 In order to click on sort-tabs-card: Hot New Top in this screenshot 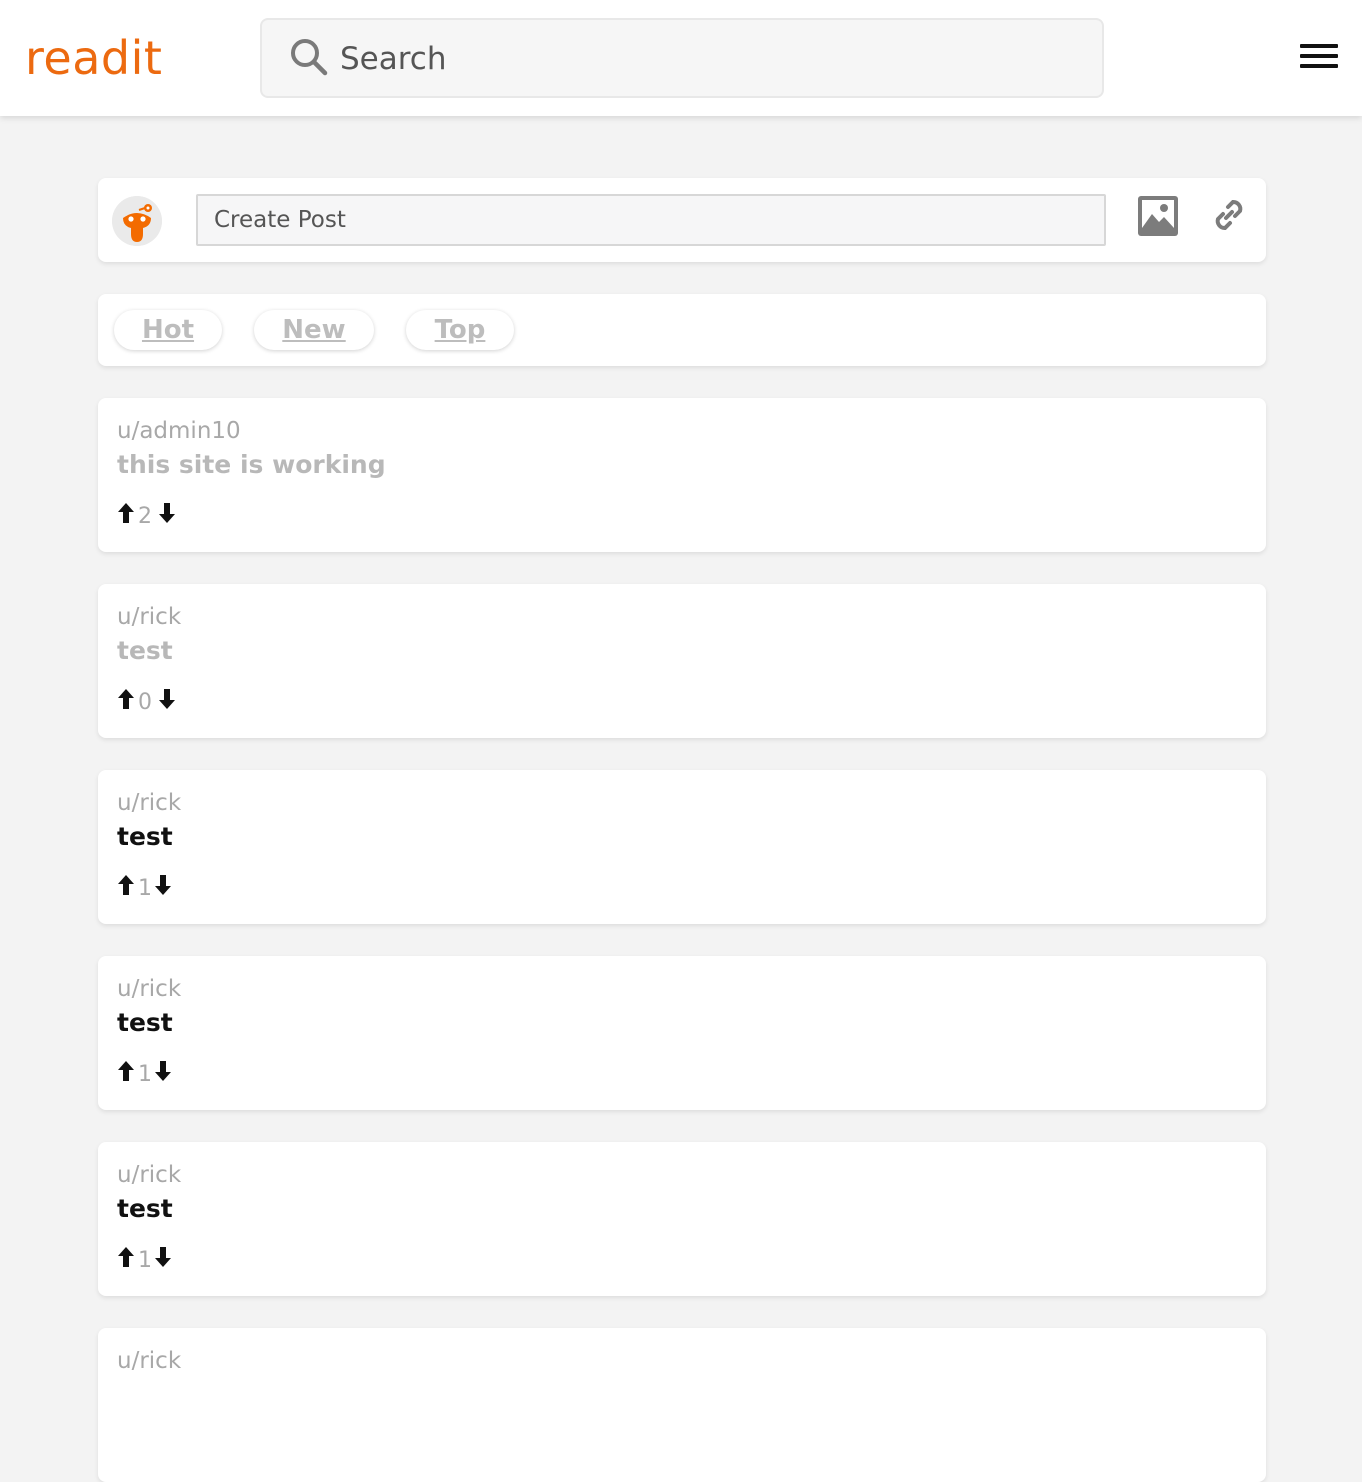, I will do `click(682, 330)`.